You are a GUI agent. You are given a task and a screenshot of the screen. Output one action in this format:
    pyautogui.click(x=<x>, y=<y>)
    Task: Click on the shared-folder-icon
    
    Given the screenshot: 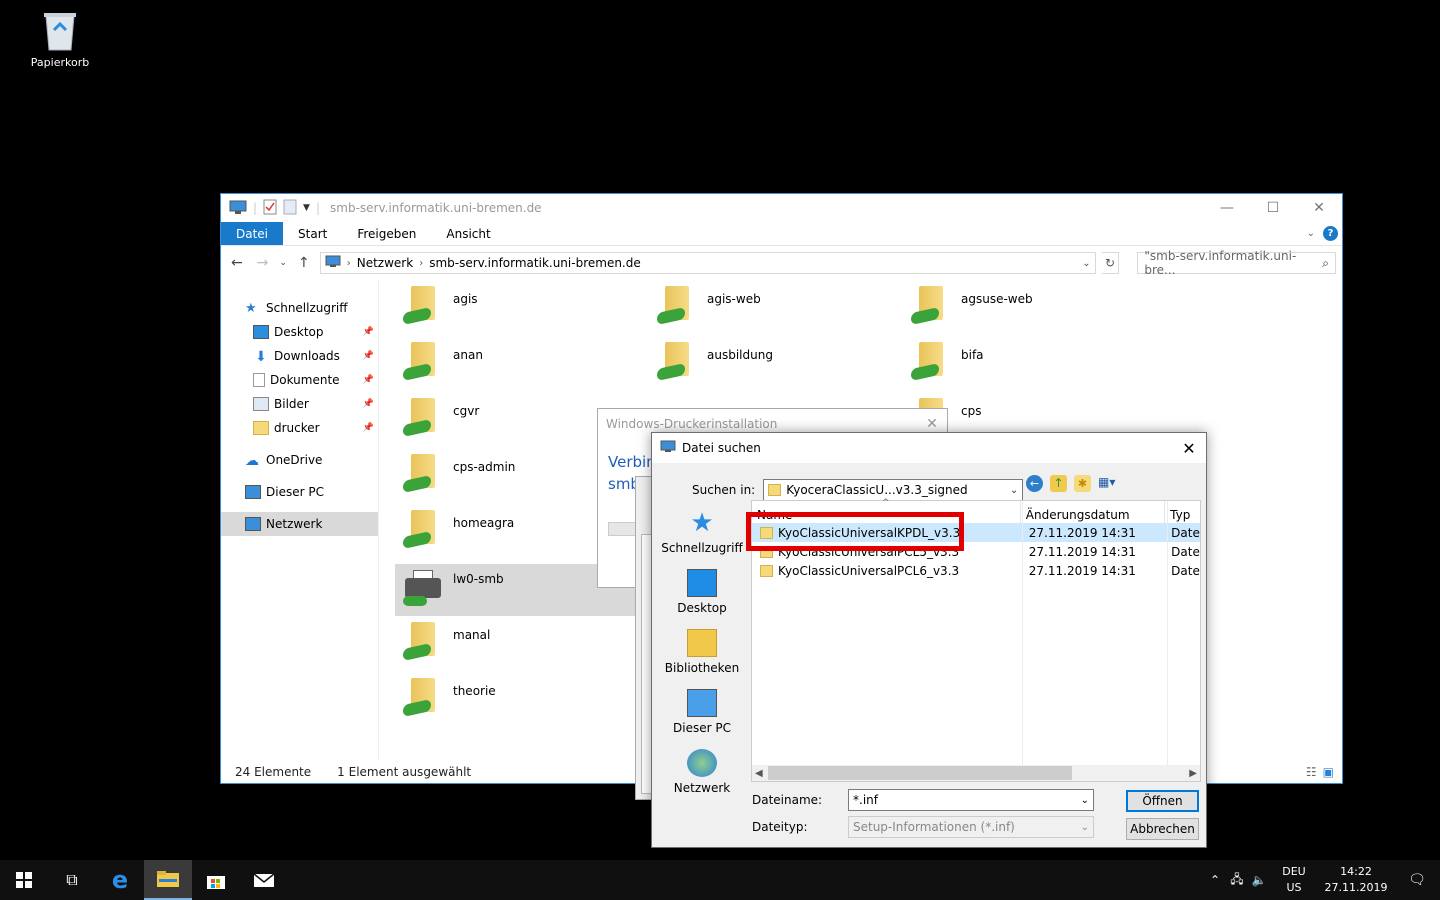 What is the action you would take?
    pyautogui.click(x=421, y=644)
    